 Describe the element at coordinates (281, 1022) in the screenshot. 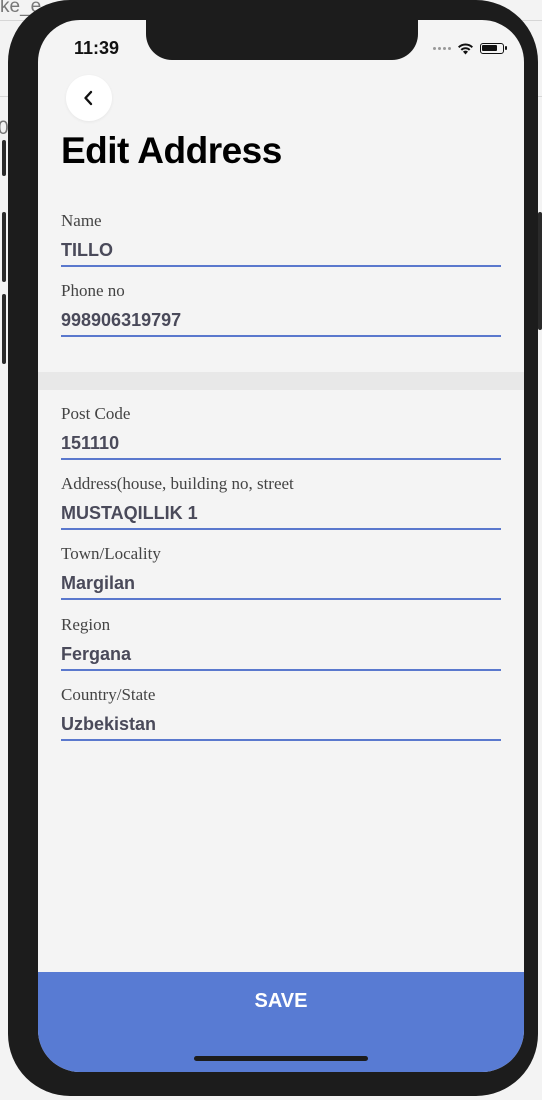

I see `save-button: SAVE` at that location.